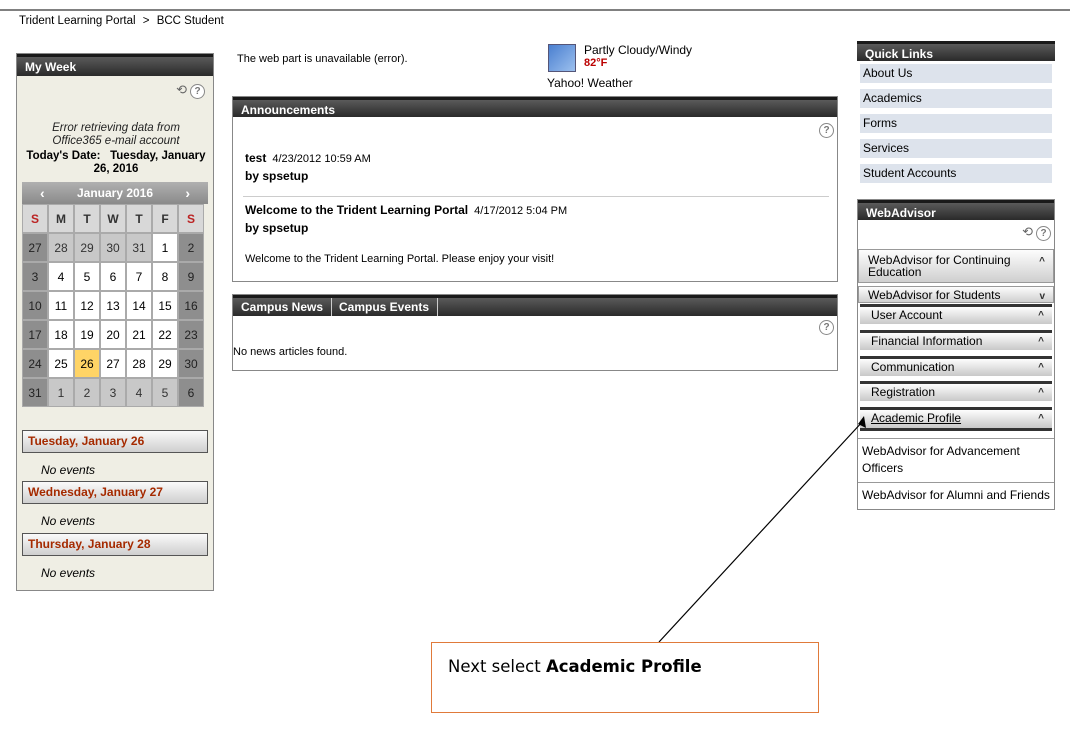  Describe the element at coordinates (762, 529) in the screenshot. I see `callout-arrow` at that location.